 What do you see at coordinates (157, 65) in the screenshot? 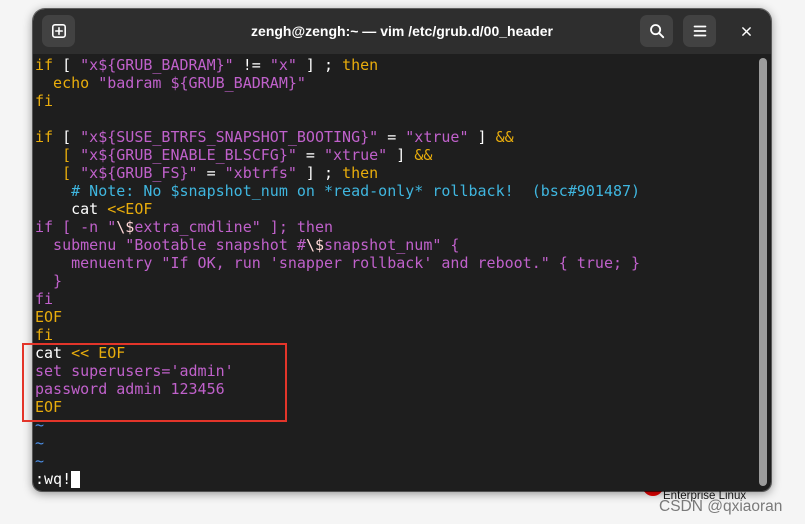
I see `code-token: "x${GRUB_BADRAM}"` at bounding box center [157, 65].